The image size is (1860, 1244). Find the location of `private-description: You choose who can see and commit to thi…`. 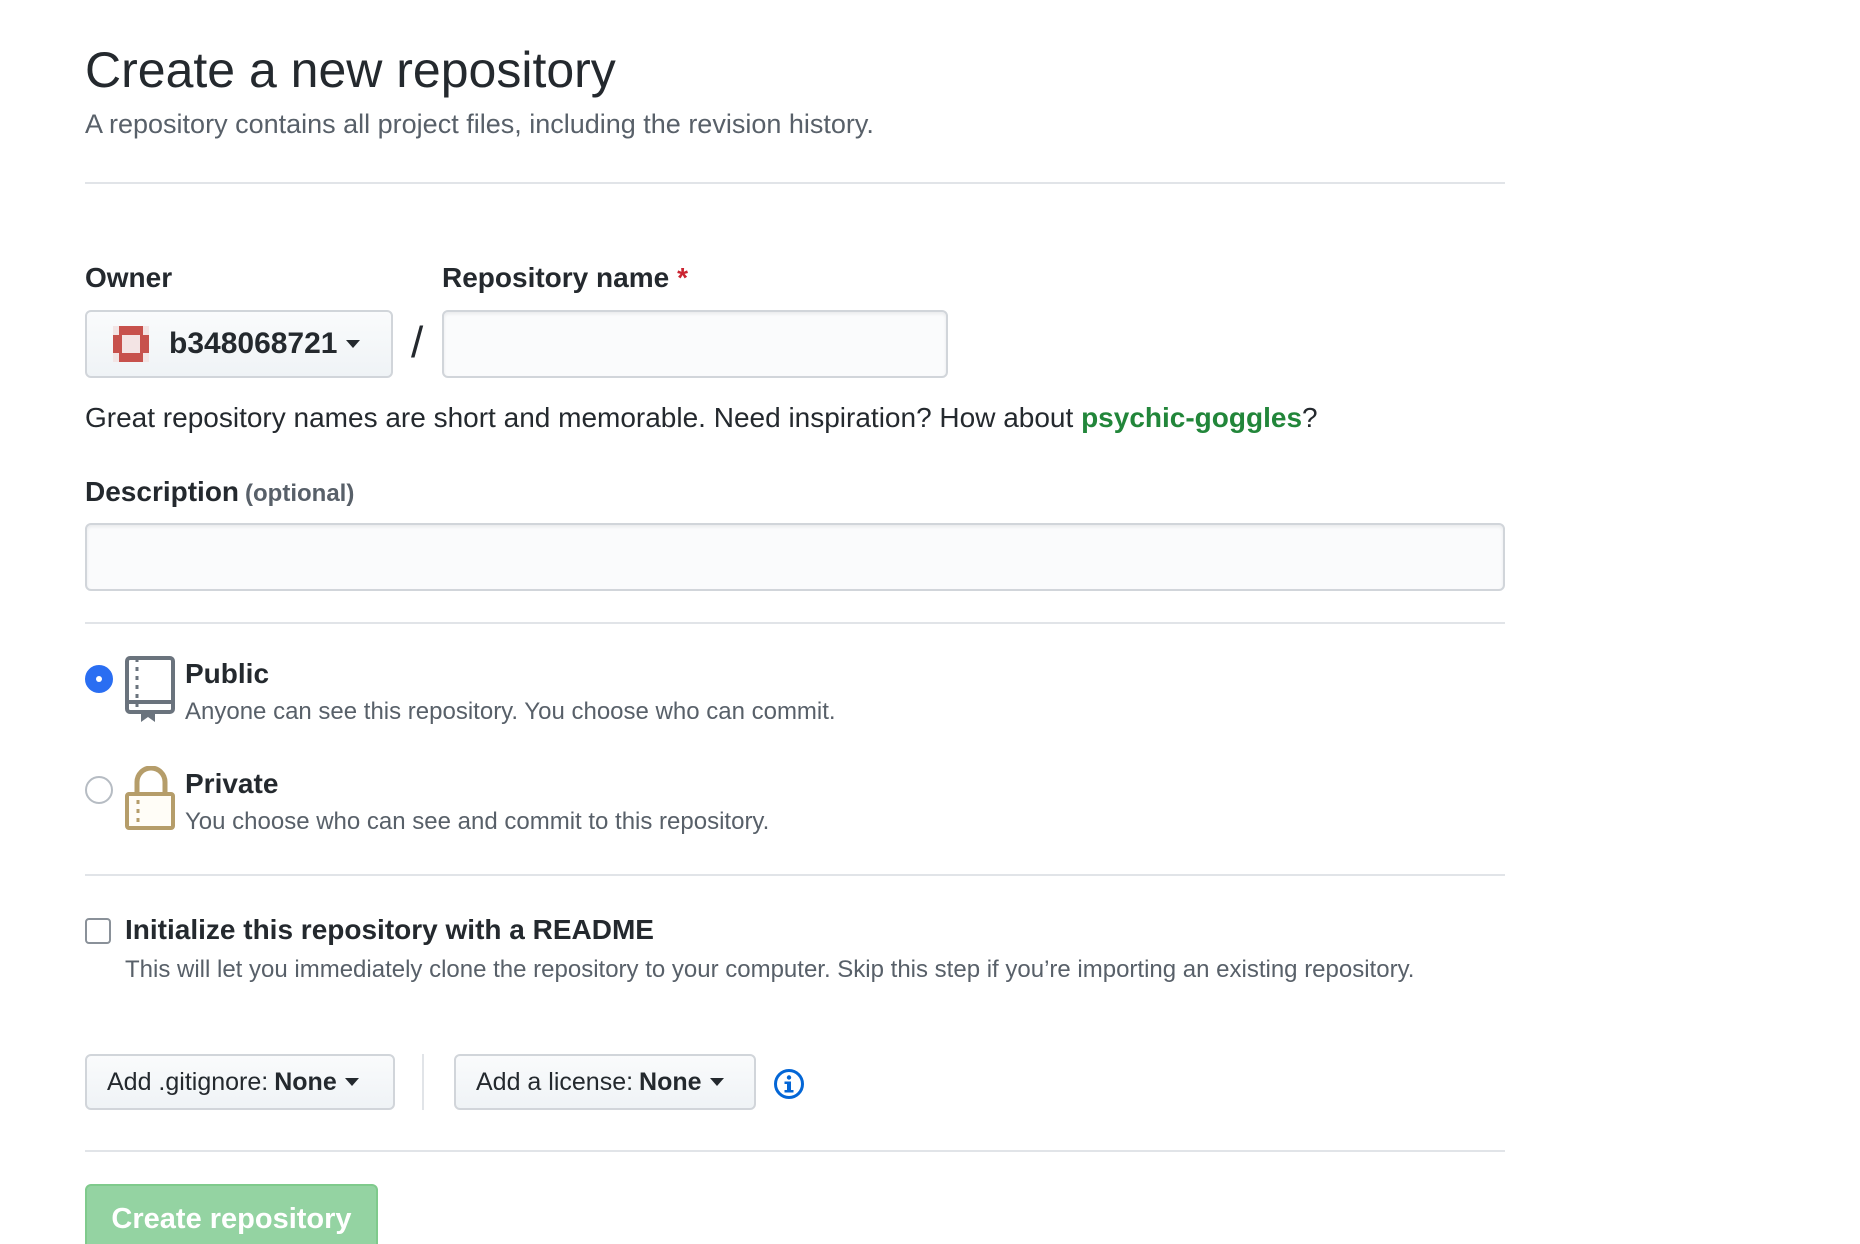

private-description: You choose who can see and commit to thi… is located at coordinates (477, 821).